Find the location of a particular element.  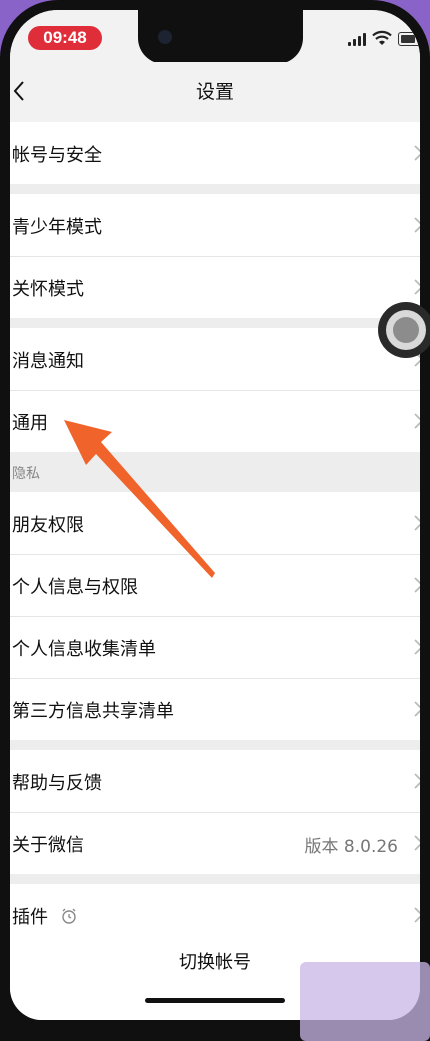

assistive-touch-button is located at coordinates (404, 330).